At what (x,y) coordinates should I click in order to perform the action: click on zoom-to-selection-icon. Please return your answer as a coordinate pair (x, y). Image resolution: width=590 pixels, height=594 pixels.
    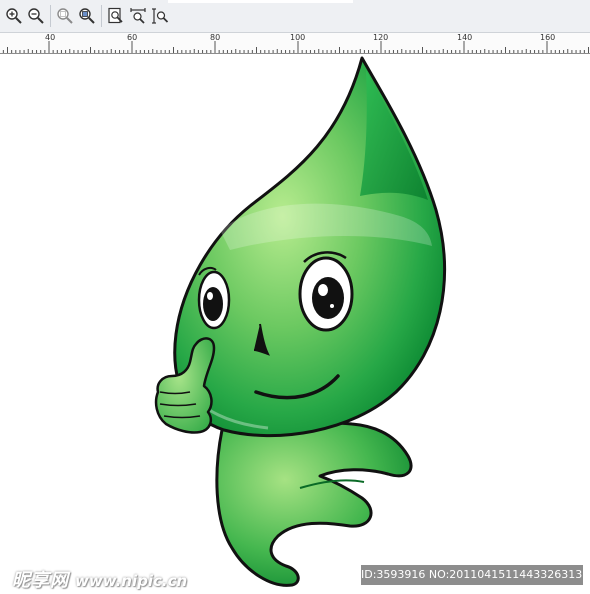
    Looking at the image, I should click on (65, 16).